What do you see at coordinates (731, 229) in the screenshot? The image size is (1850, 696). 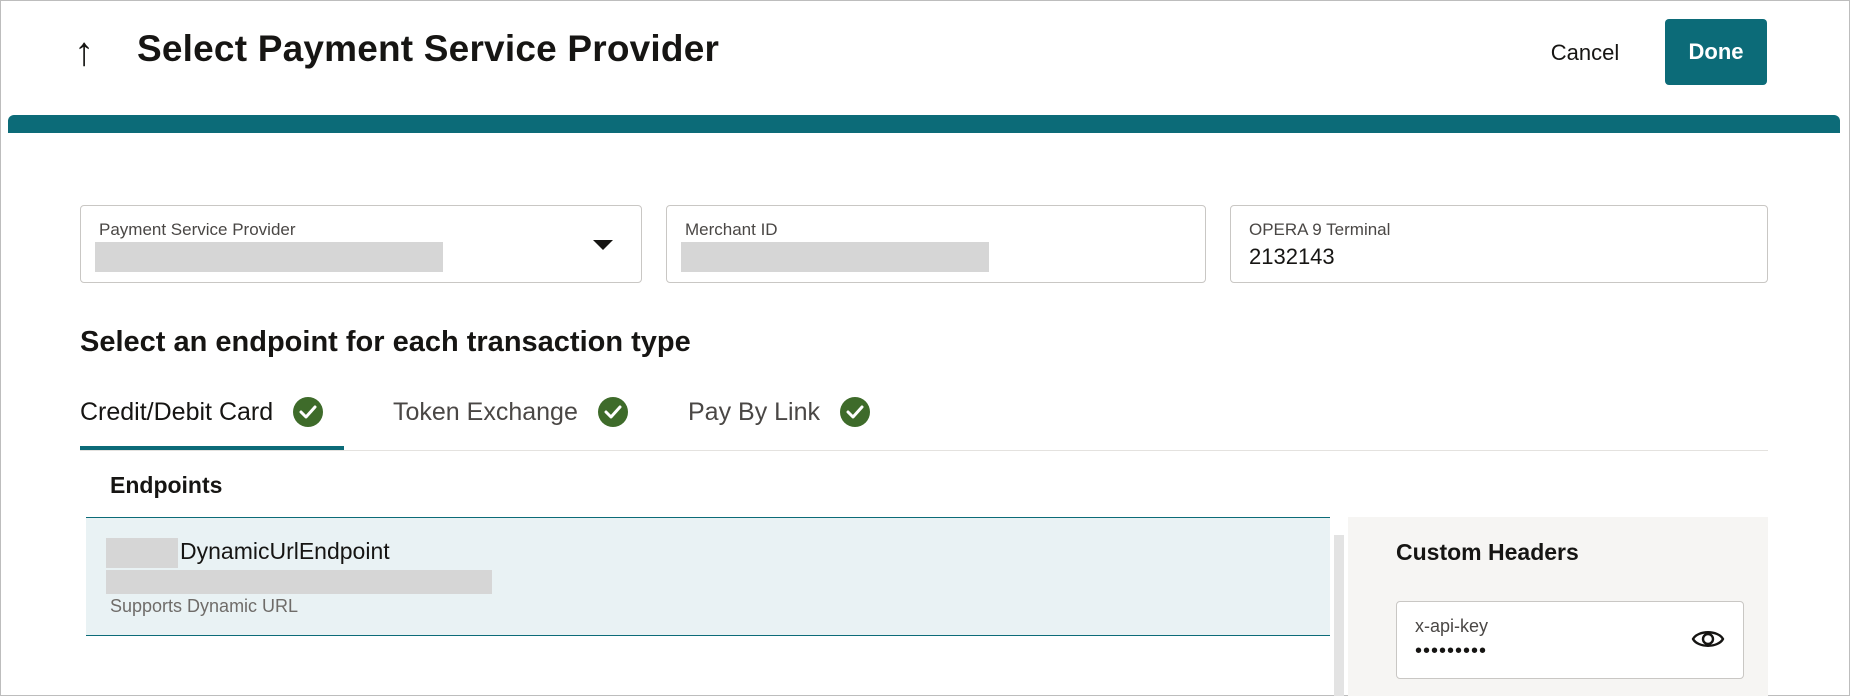 I see `merchant-id-label: Merchant ID` at bounding box center [731, 229].